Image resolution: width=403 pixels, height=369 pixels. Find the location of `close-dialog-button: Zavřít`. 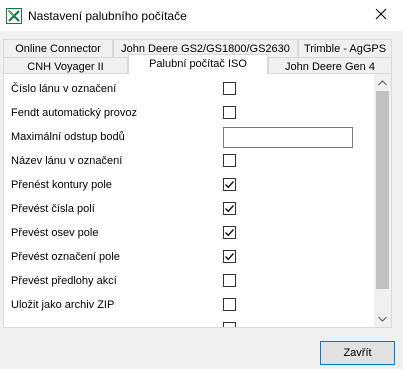

close-dialog-button: Zavřít is located at coordinates (357, 353).